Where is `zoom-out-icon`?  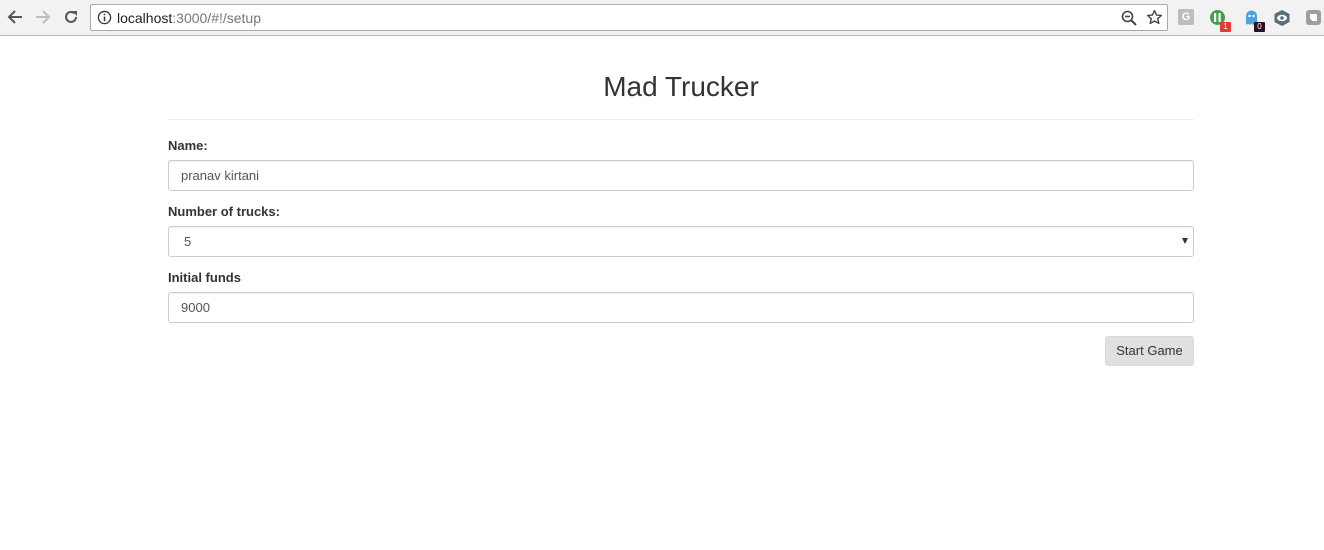
zoom-out-icon is located at coordinates (1129, 18).